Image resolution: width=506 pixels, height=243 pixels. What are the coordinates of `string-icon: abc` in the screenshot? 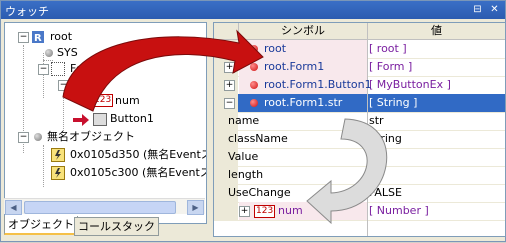 It's located at (80, 85).